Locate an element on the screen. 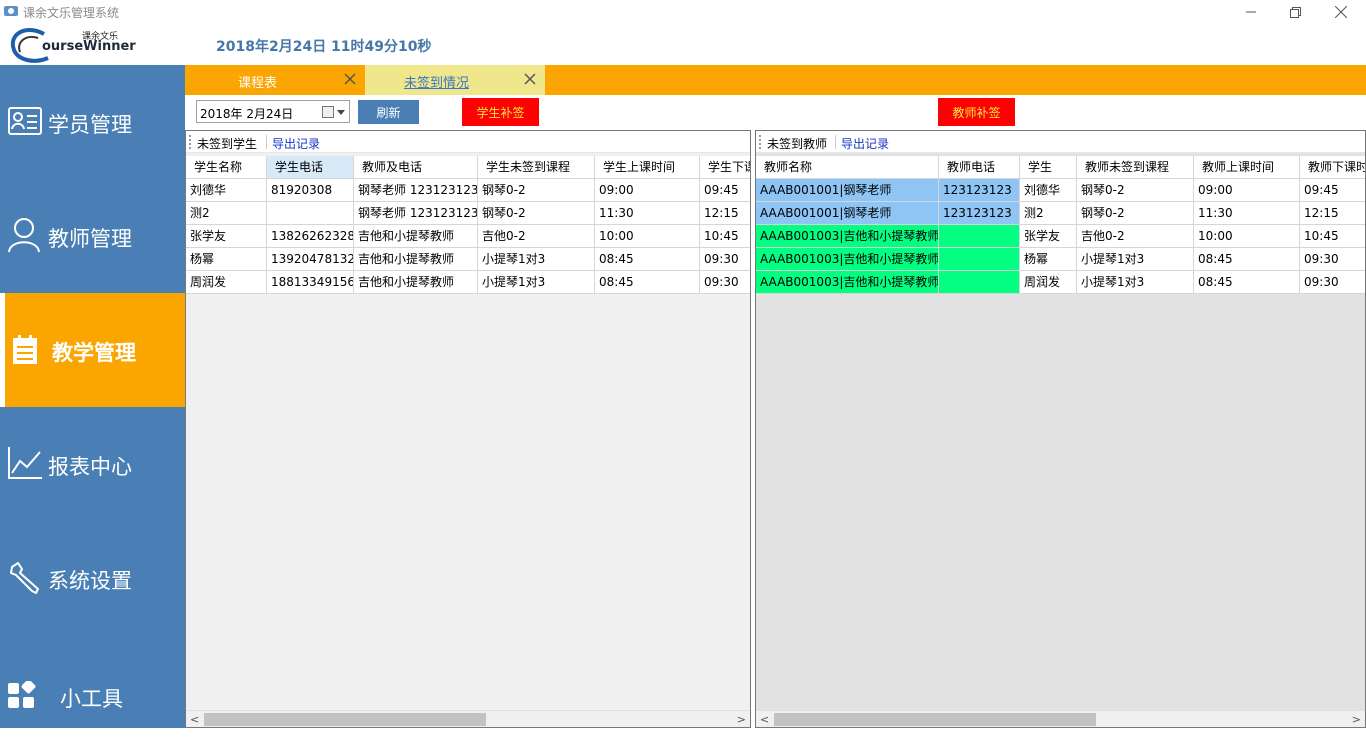  sidebar-item-students: 学员管理 is located at coordinates (92, 122).